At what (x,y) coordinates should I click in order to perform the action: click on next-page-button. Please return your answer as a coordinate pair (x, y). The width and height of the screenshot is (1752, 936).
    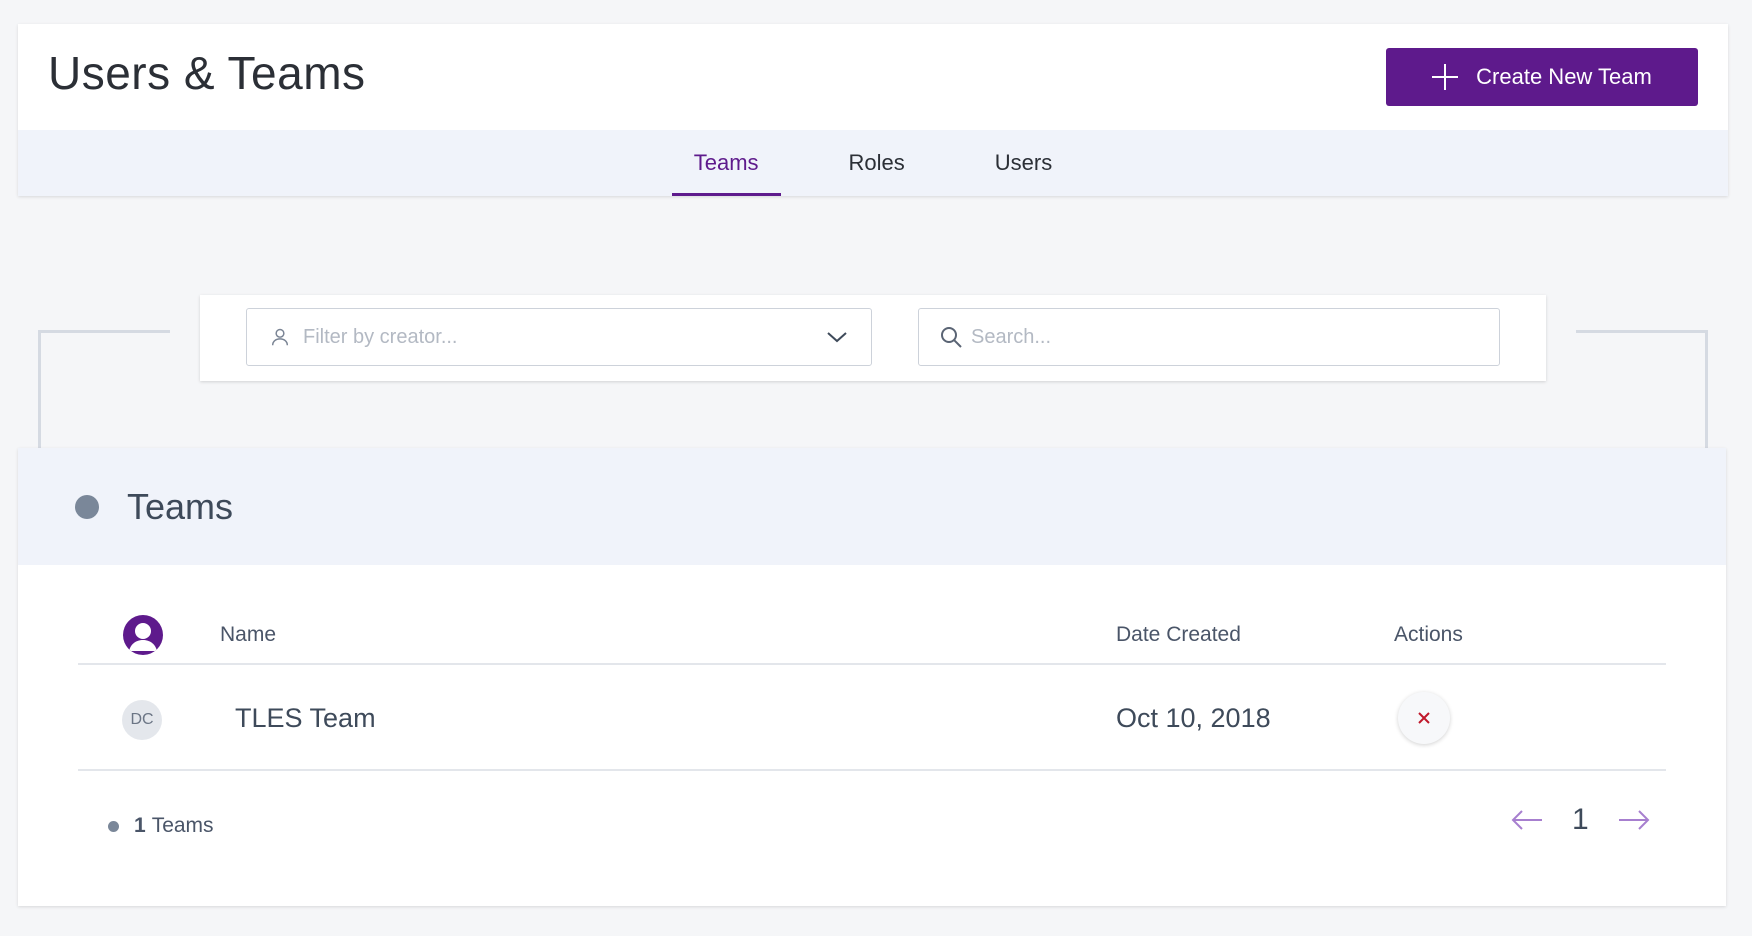
    Looking at the image, I should click on (1634, 820).